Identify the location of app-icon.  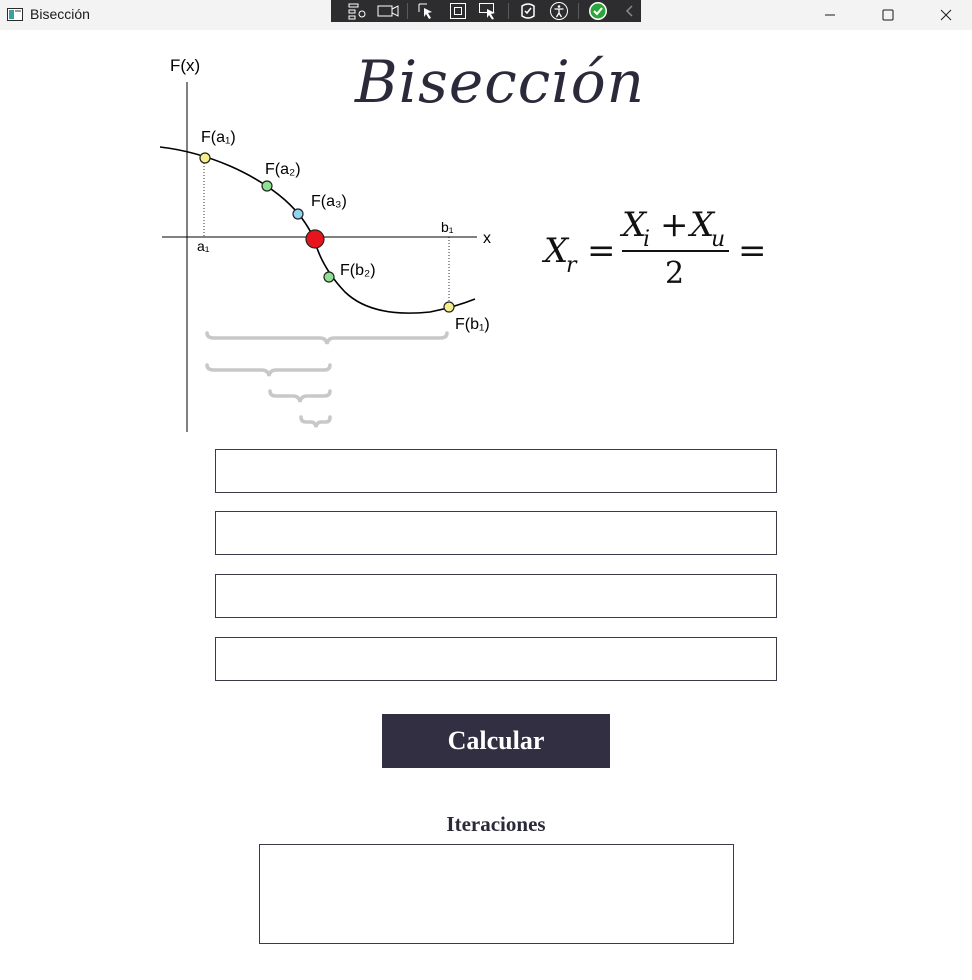
(15, 14).